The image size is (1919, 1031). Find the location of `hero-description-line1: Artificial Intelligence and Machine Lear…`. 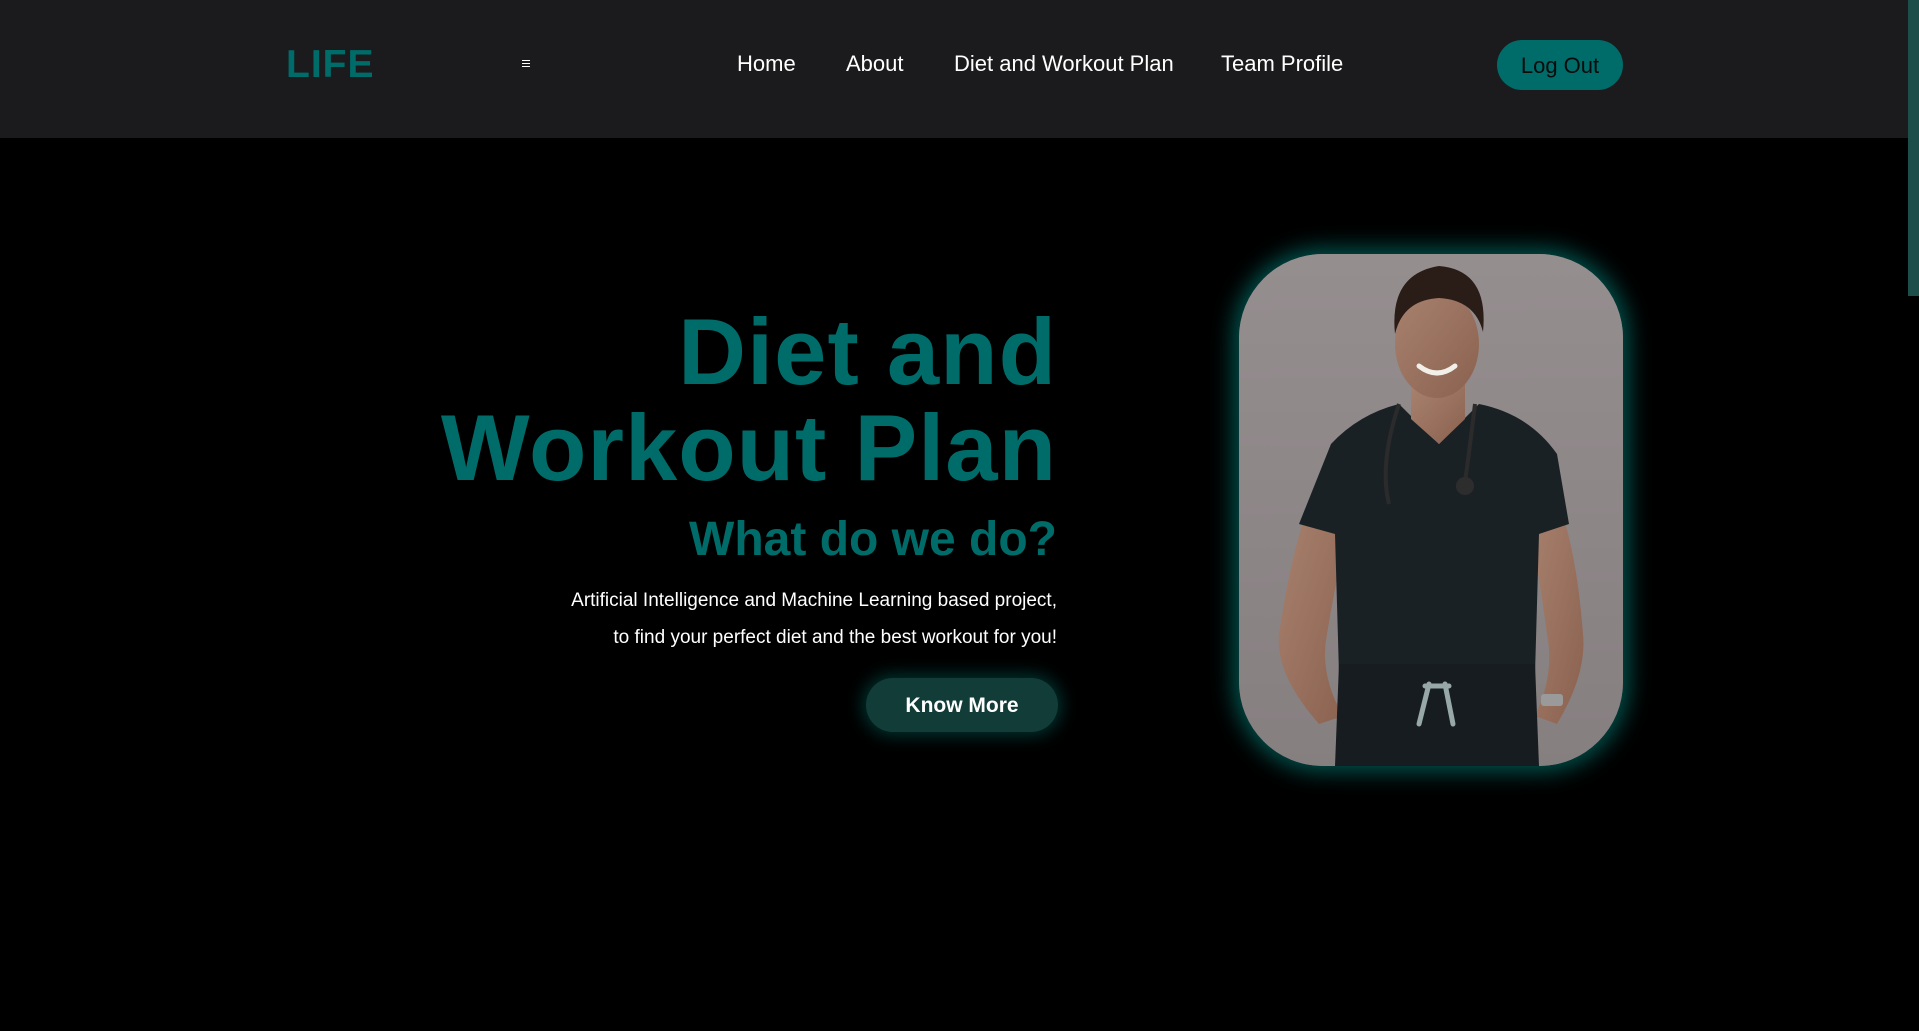

hero-description-line1: Artificial Intelligence and Machine Lear… is located at coordinates (814, 600).